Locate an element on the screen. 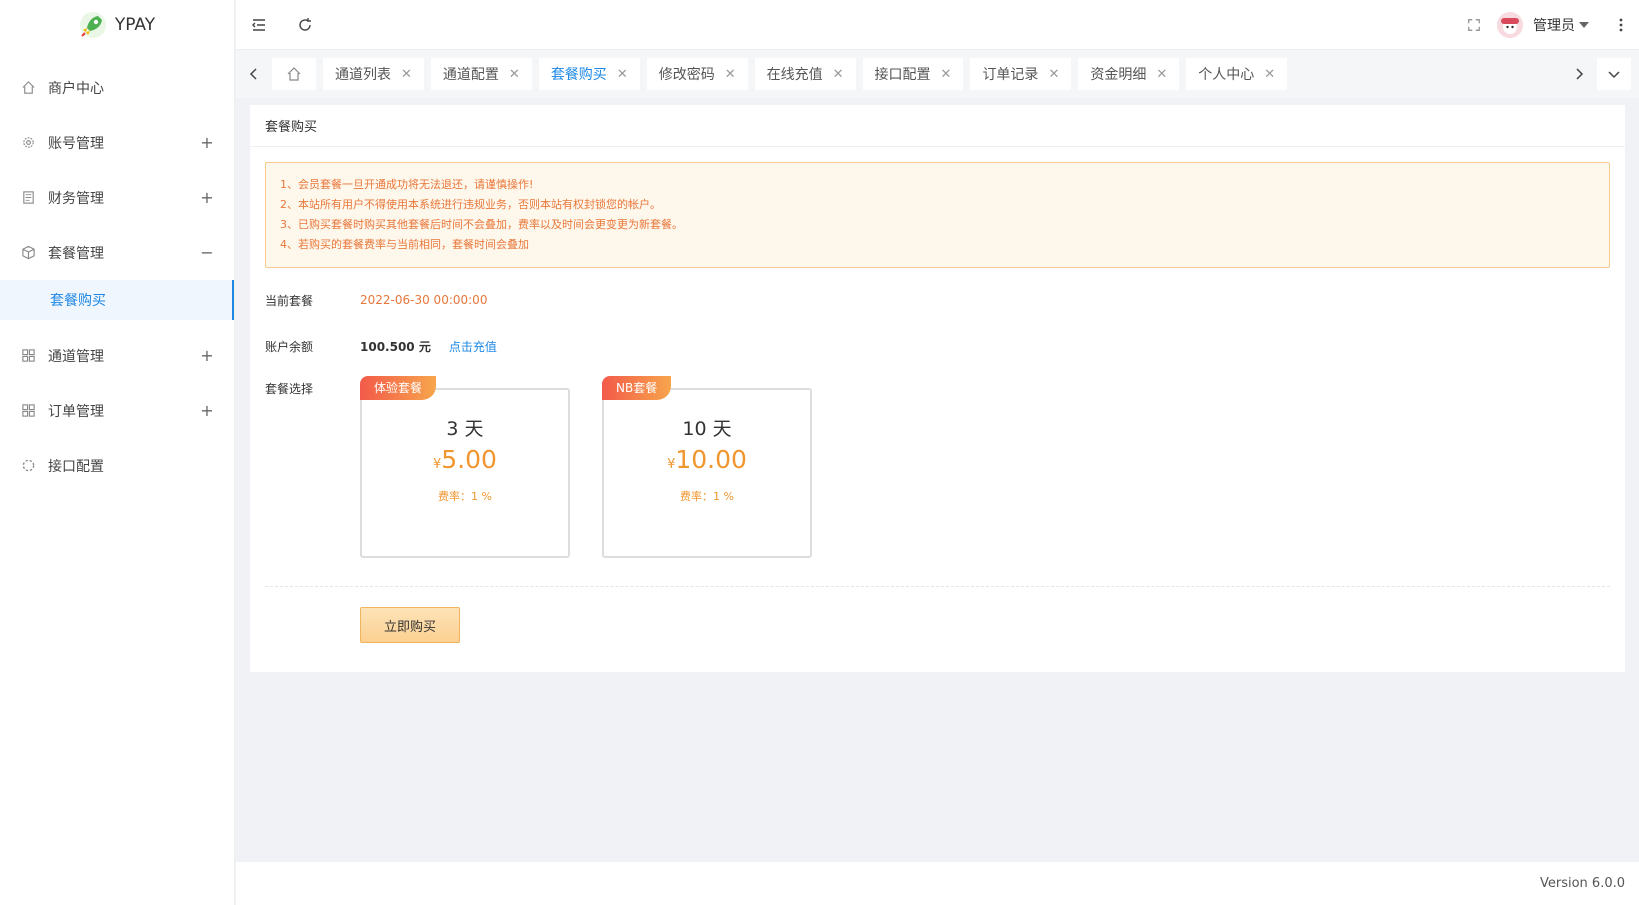 The image size is (1639, 905). current-package-label: 当前套餐 is located at coordinates (289, 300).